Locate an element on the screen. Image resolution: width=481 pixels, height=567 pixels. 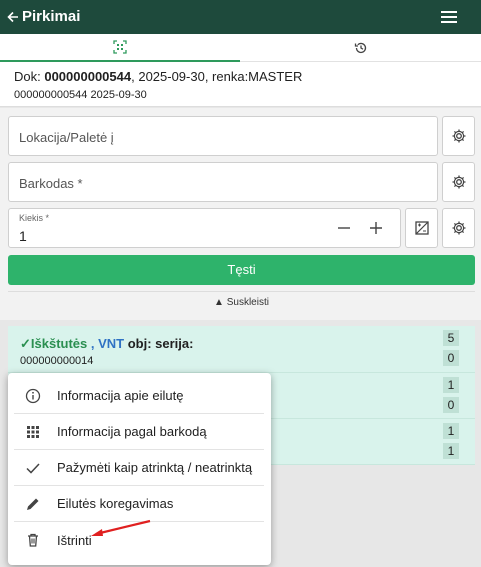
menu-item-toggle-picked: Pažymėti kaip atrinktą / neatrinktą is located at coordinates (139, 468).